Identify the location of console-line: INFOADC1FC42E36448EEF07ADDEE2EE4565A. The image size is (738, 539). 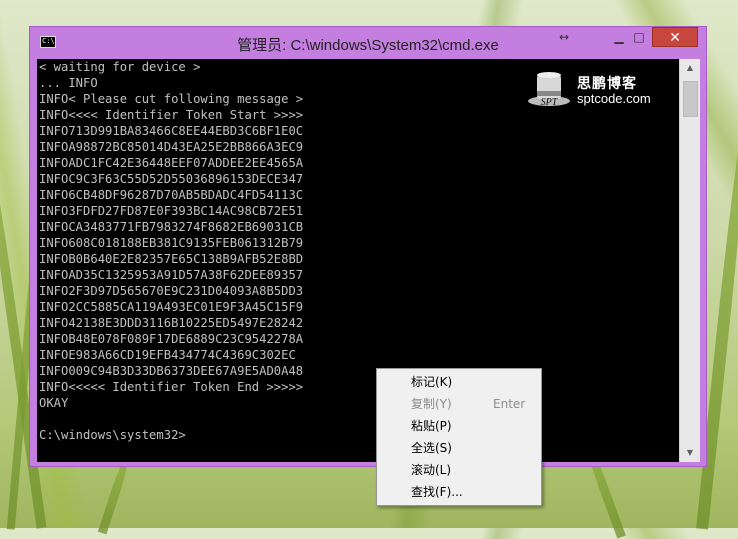
(171, 163).